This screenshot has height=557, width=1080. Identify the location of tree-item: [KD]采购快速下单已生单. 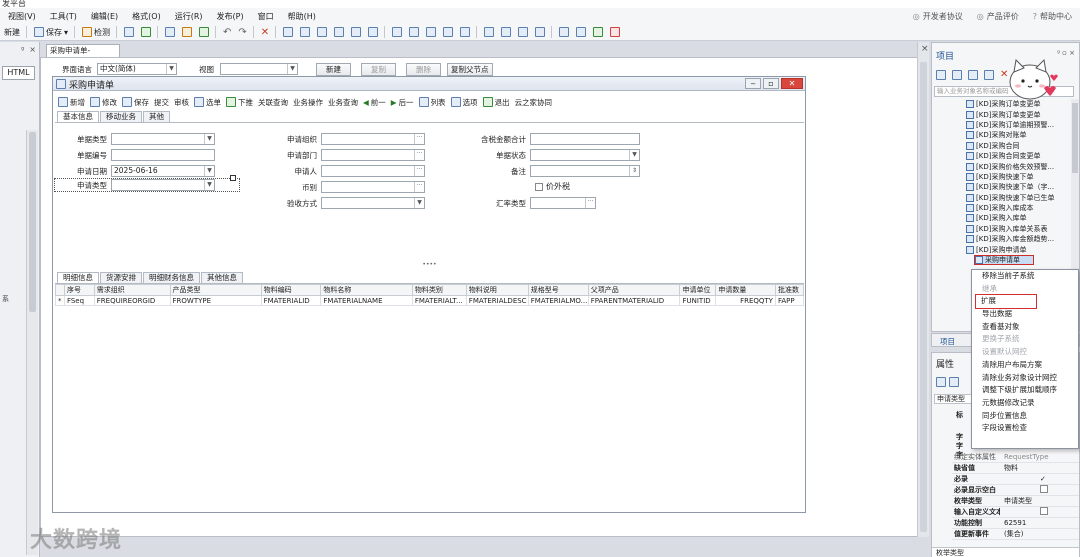
(1021, 198).